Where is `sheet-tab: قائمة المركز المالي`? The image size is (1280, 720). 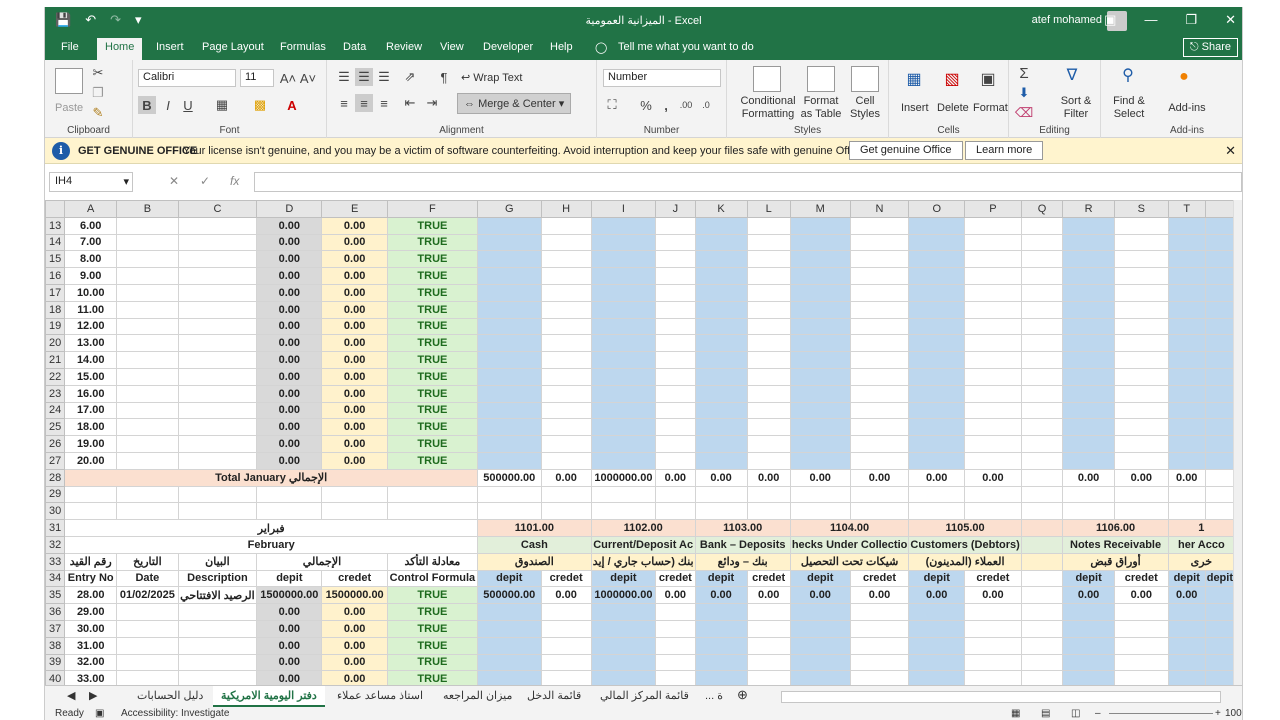
sheet-tab: قائمة المركز المالي is located at coordinates (644, 695).